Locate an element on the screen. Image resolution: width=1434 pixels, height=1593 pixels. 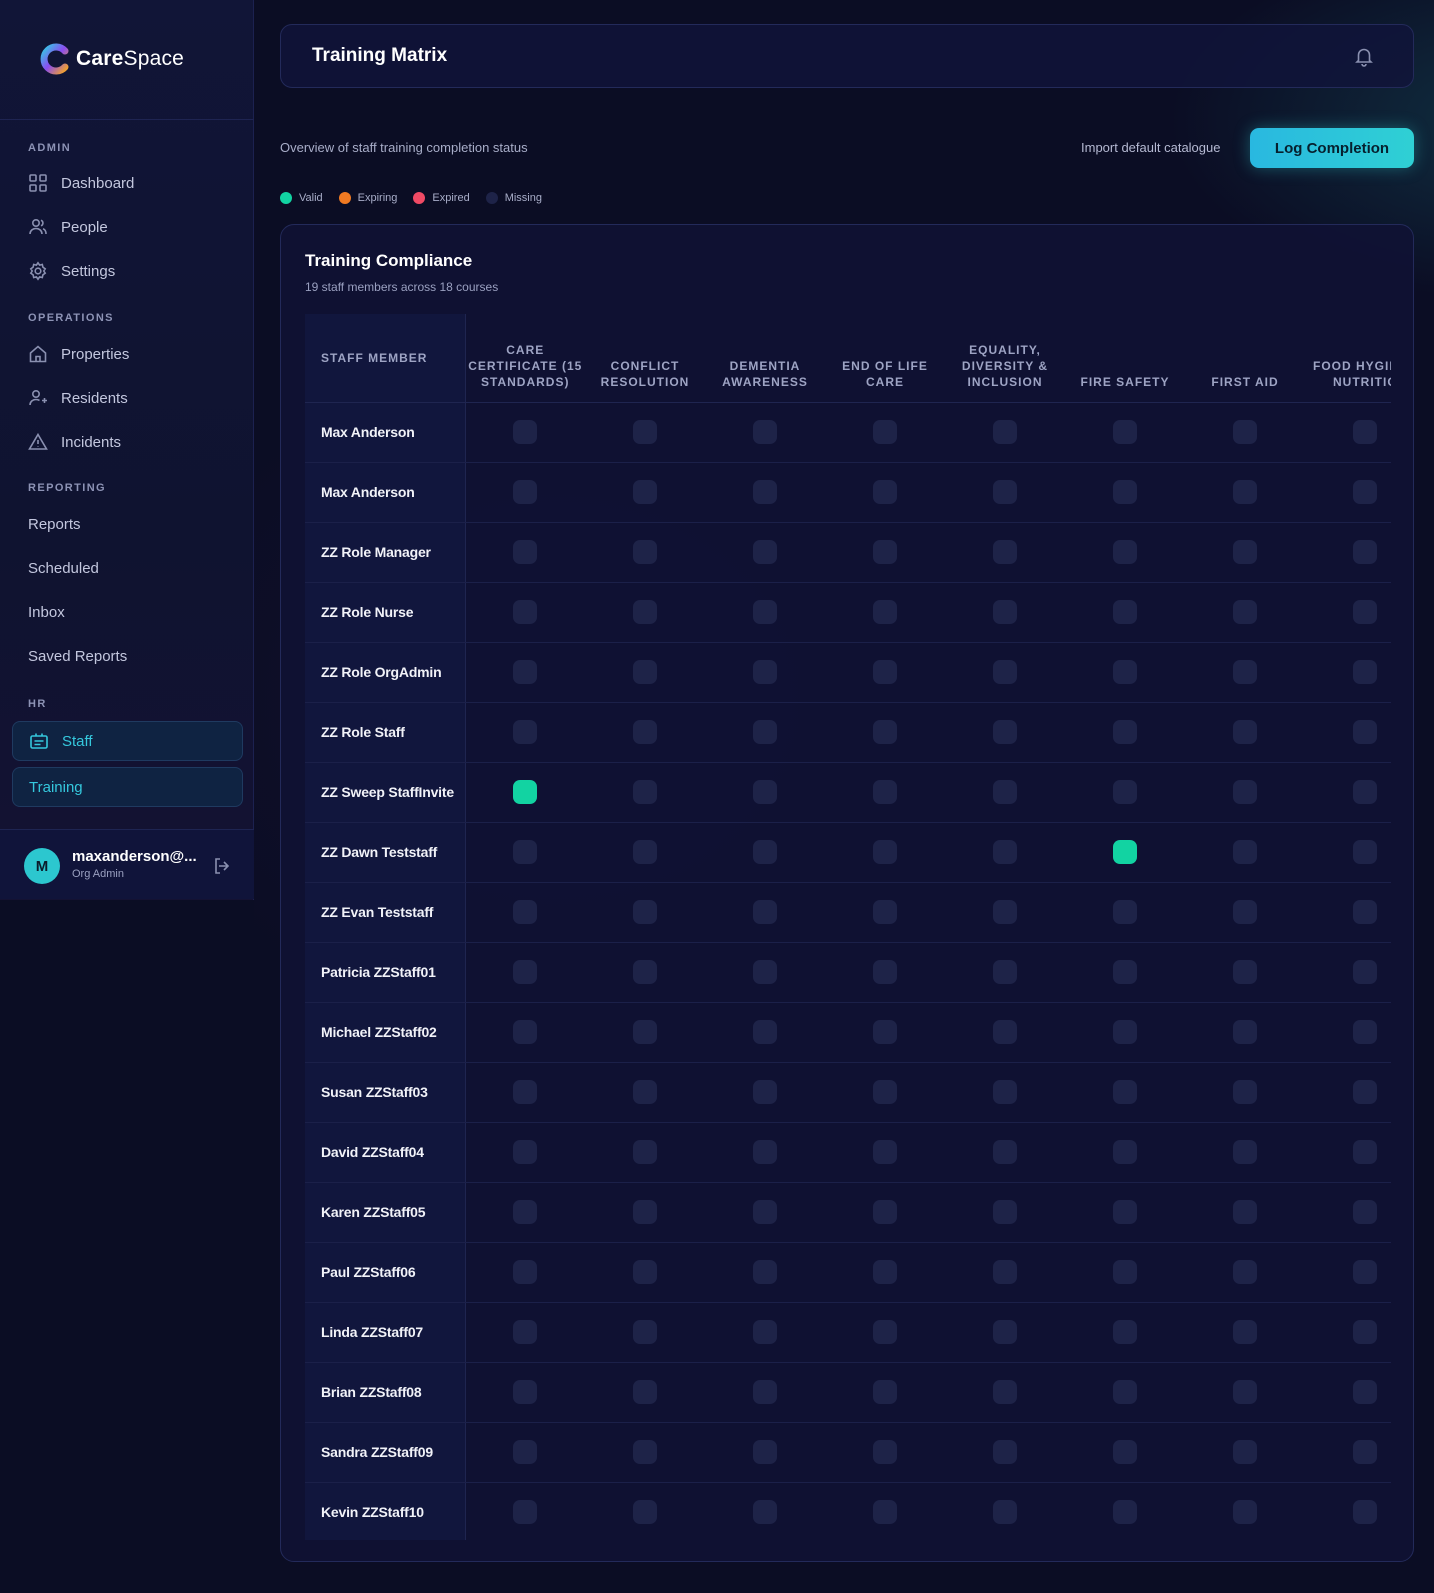
staff-name: David ZZStaff04 is located at coordinates (385, 1152).